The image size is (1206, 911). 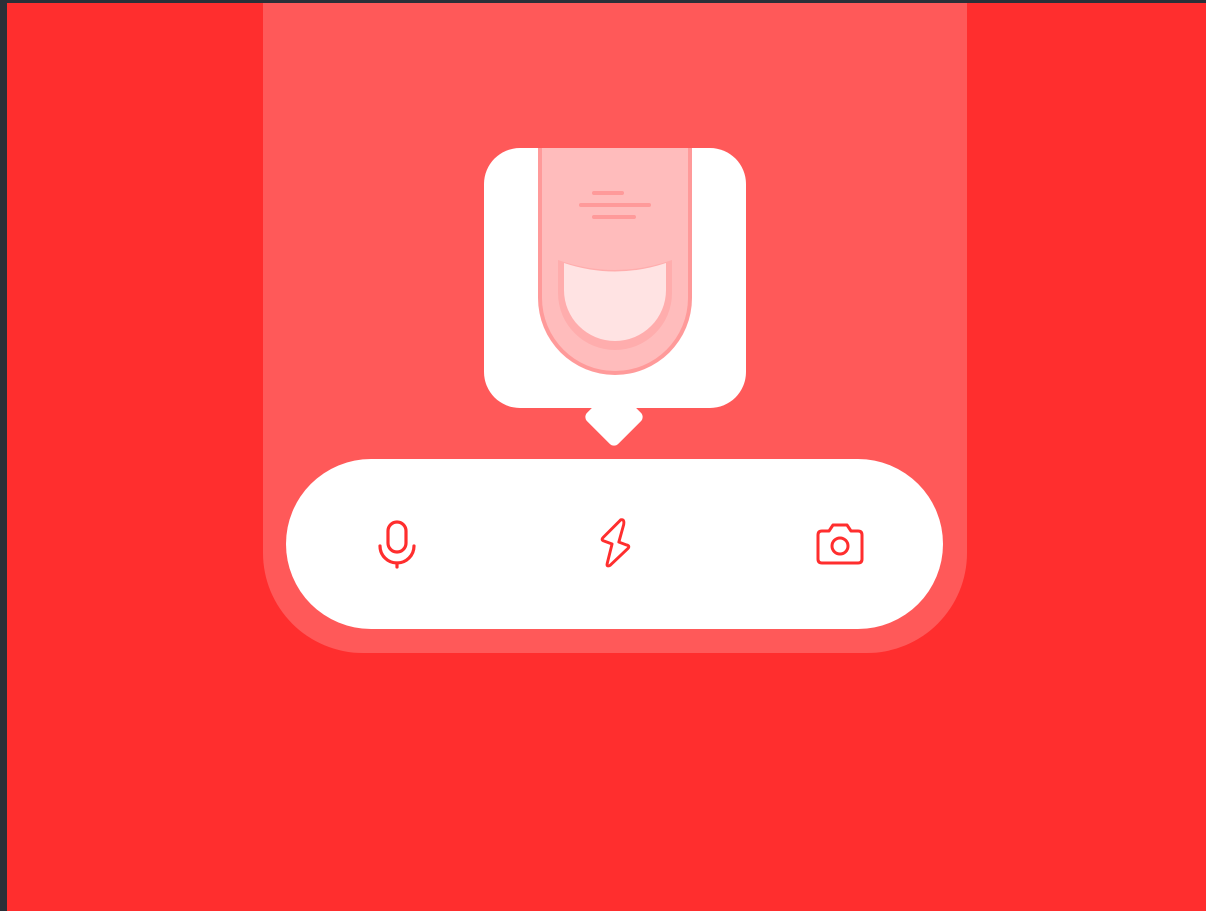 I want to click on pull-down-tab-icon, so click(x=615, y=261).